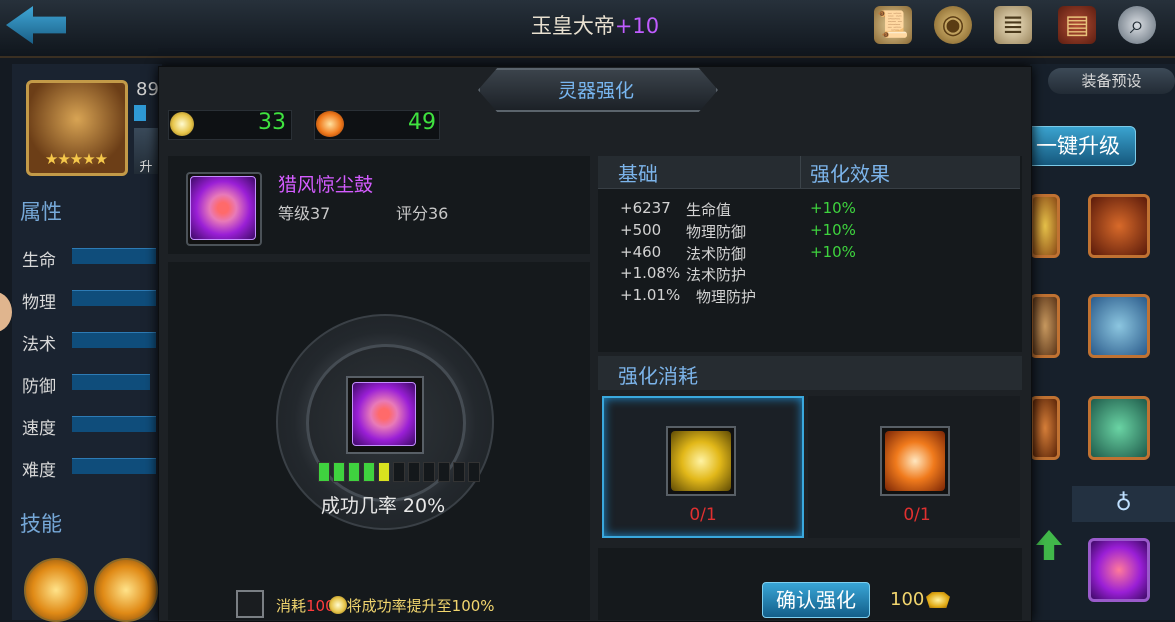 Image resolution: width=1175 pixels, height=622 pixels. Describe the element at coordinates (330, 124) in the screenshot. I see `fire-spiral-icon` at that location.